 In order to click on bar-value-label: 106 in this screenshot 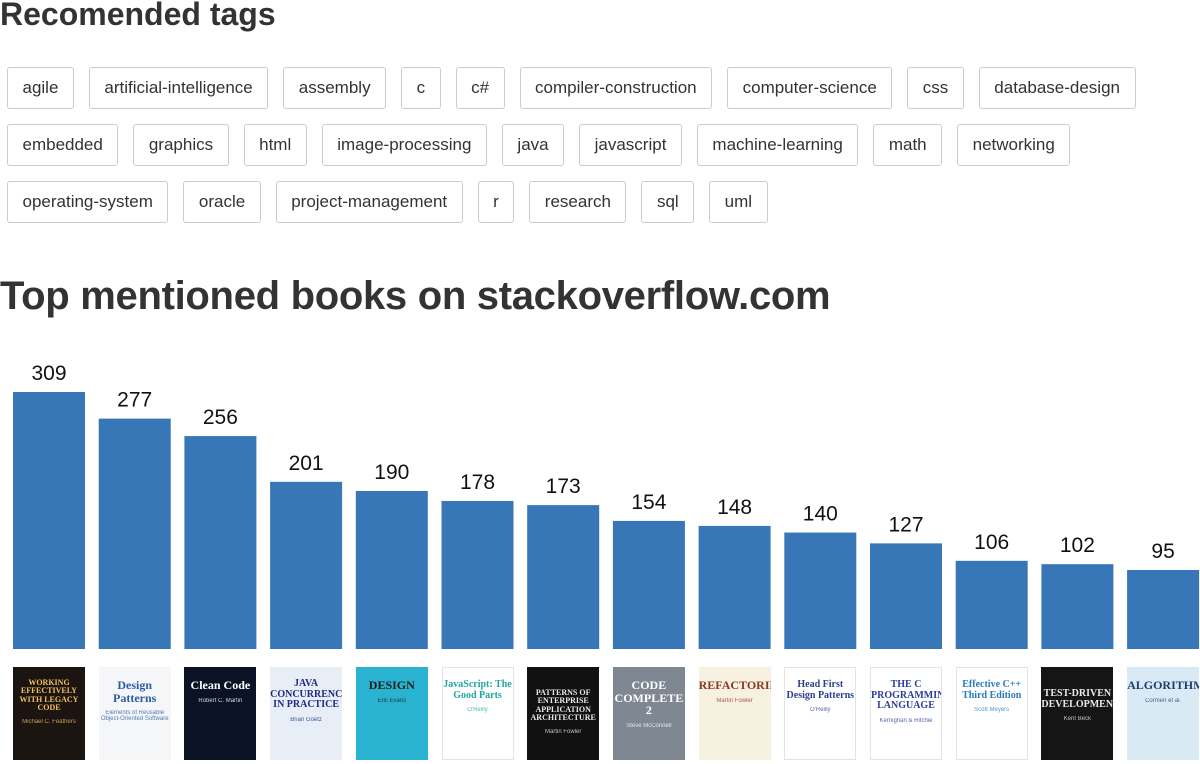, I will do `click(991, 542)`.